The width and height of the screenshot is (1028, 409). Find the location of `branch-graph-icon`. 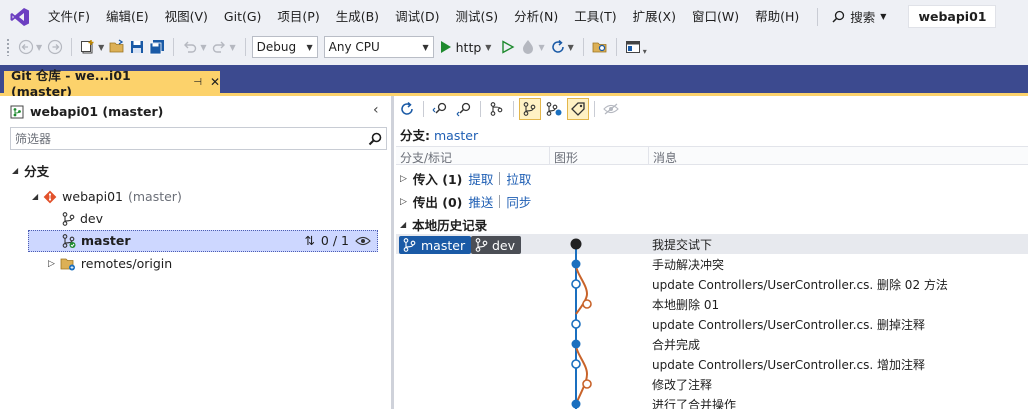

branch-graph-icon is located at coordinates (497, 109).